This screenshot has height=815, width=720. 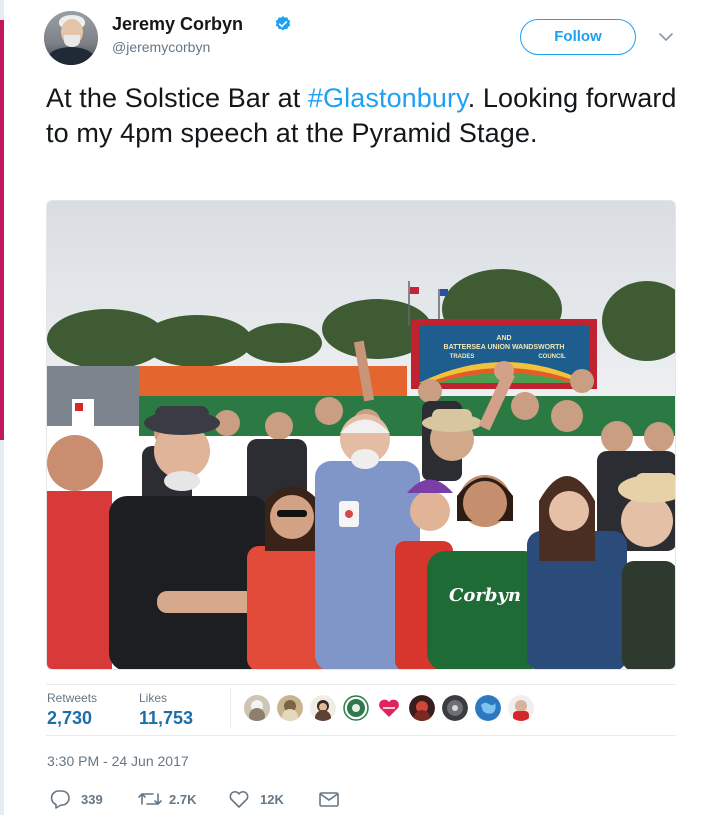 I want to click on globe-avatar-icon, so click(x=488, y=708).